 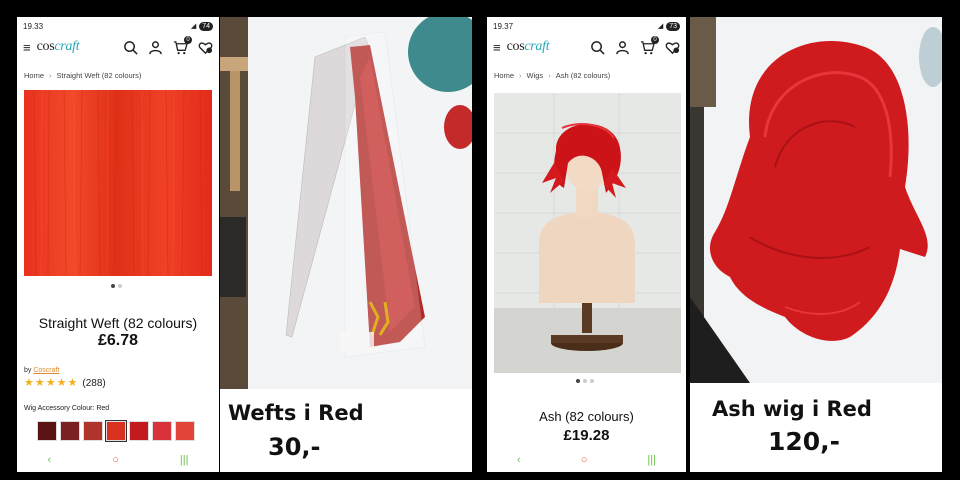 What do you see at coordinates (503, 26) in the screenshot?
I see `status-time: 19.37` at bounding box center [503, 26].